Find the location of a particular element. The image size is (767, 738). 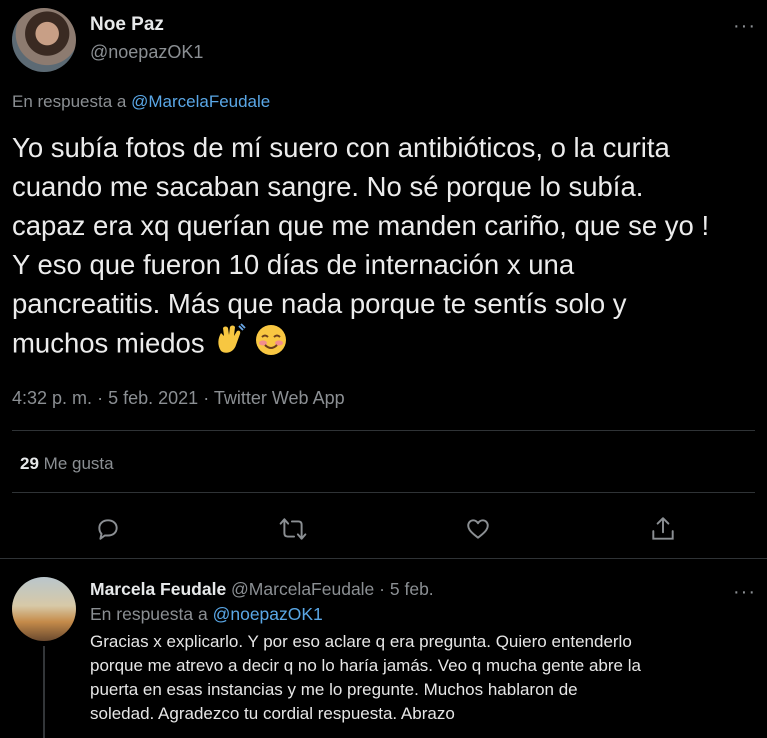

thread-line is located at coordinates (44, 692).